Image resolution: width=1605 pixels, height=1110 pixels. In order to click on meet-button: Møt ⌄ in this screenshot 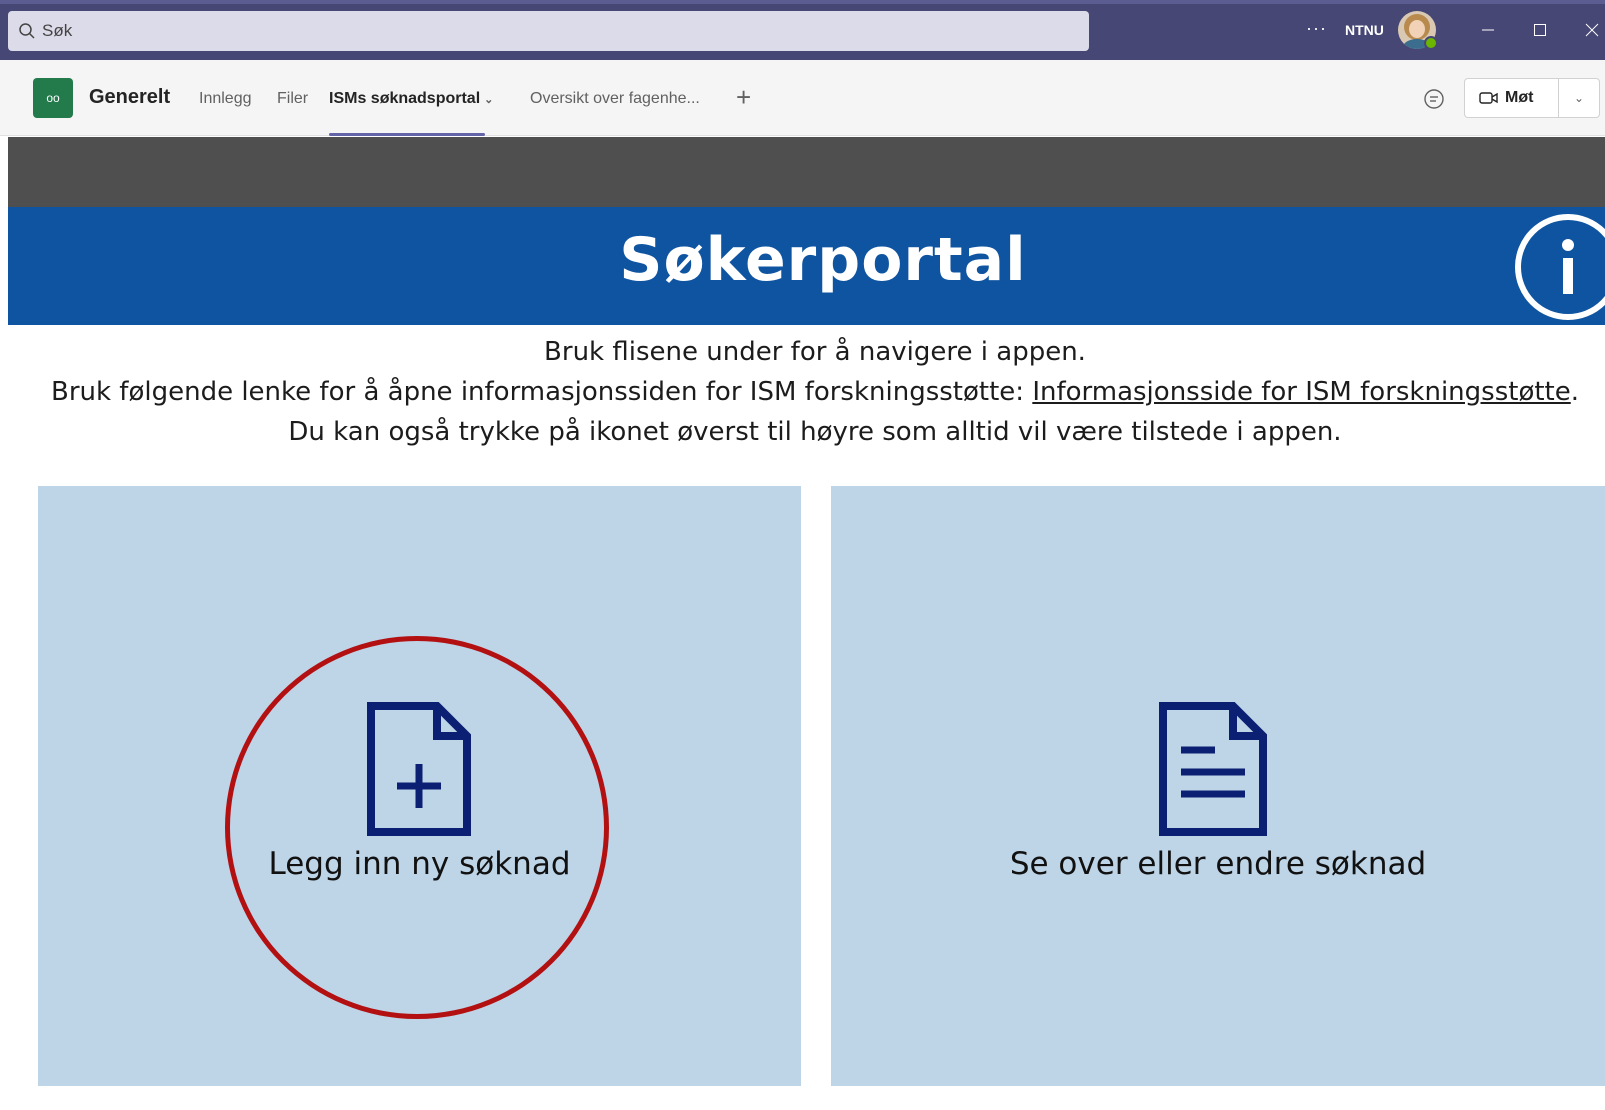, I will do `click(1532, 98)`.